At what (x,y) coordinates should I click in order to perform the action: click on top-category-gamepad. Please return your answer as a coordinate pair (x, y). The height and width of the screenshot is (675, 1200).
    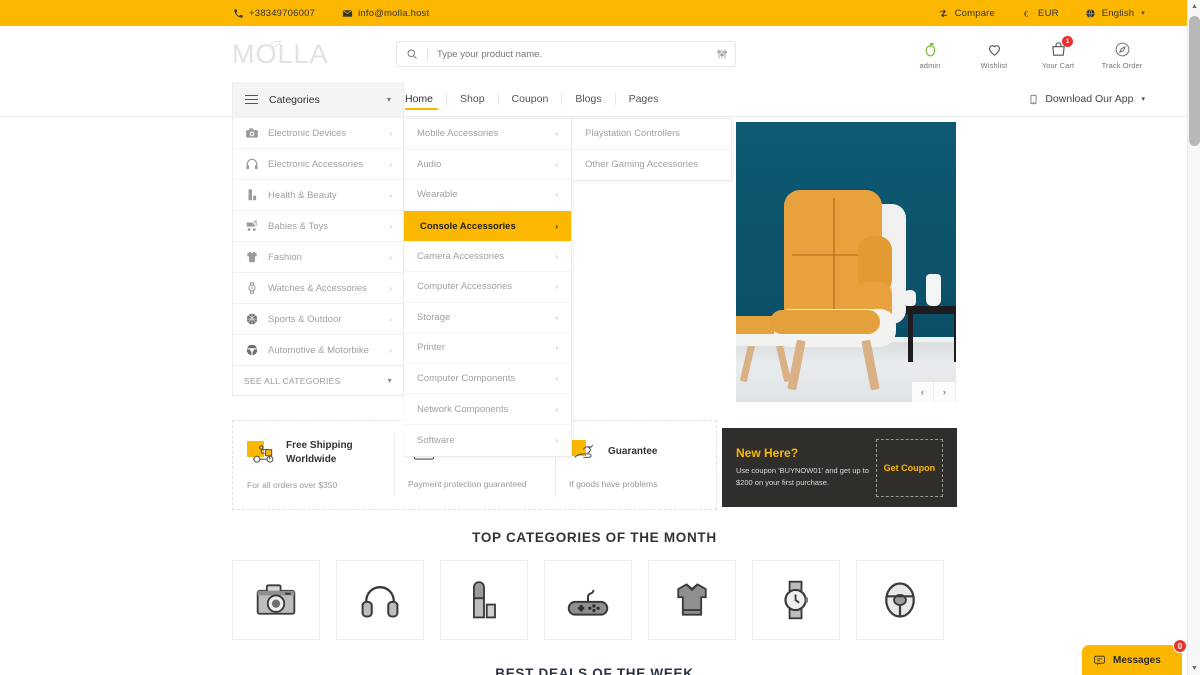
    Looking at the image, I should click on (588, 600).